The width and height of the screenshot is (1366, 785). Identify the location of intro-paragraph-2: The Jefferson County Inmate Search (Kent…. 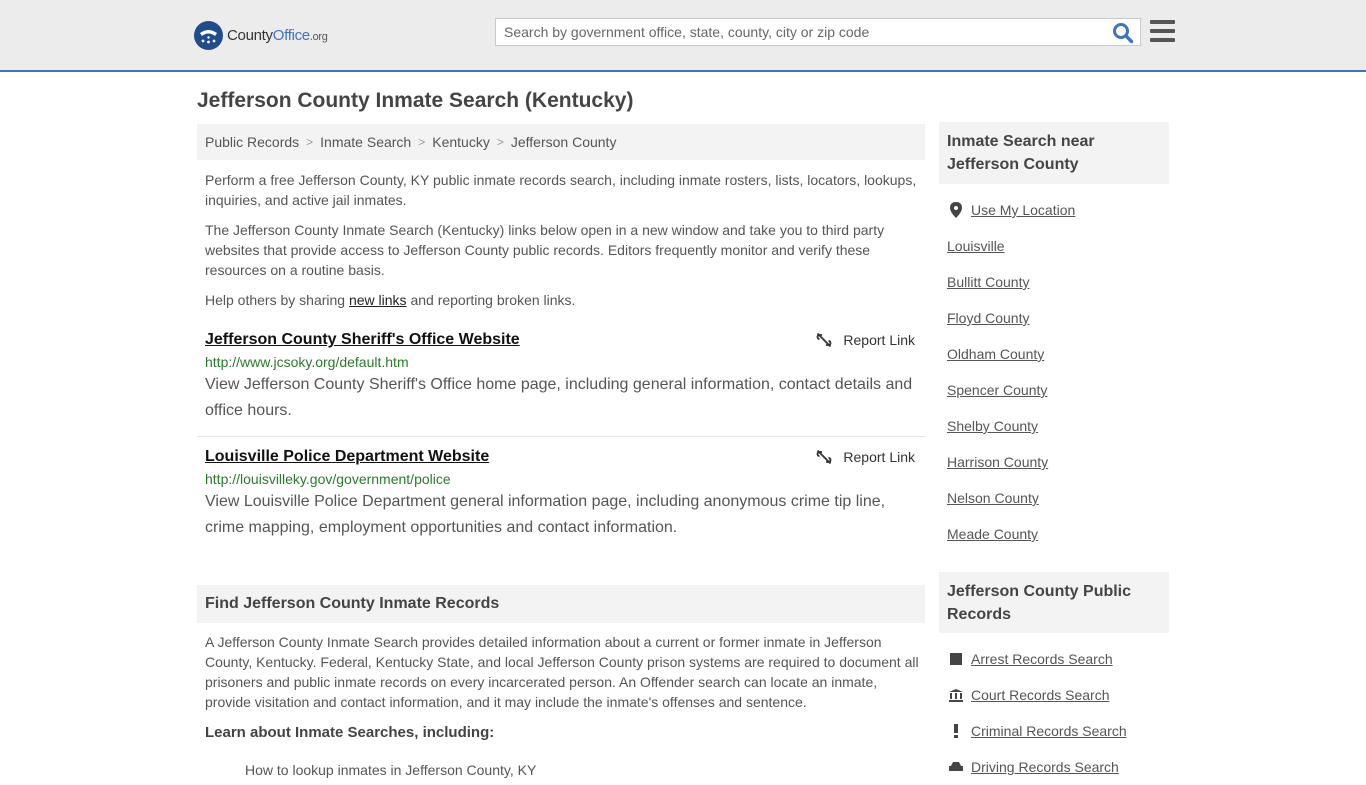
(545, 250).